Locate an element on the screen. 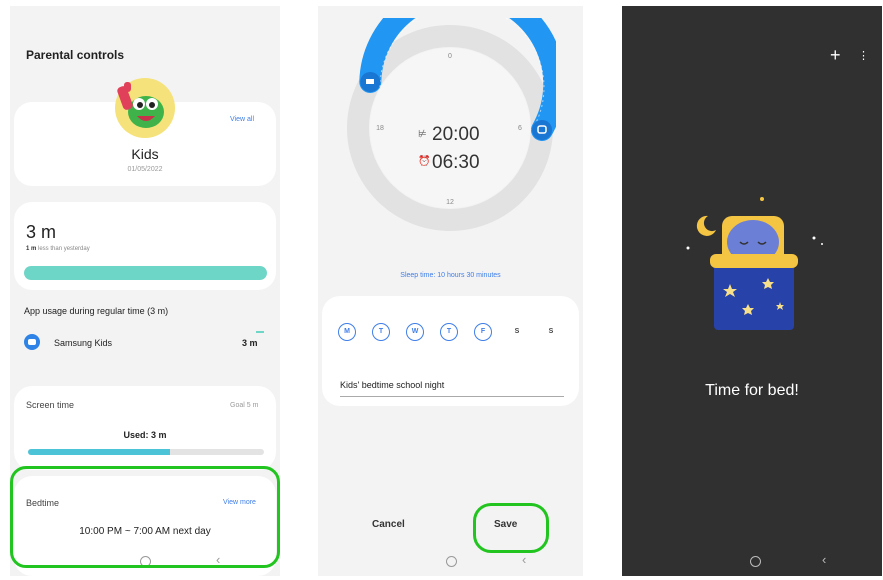 The width and height of the screenshot is (883, 580). bedtime-highlight is located at coordinates (145, 517).